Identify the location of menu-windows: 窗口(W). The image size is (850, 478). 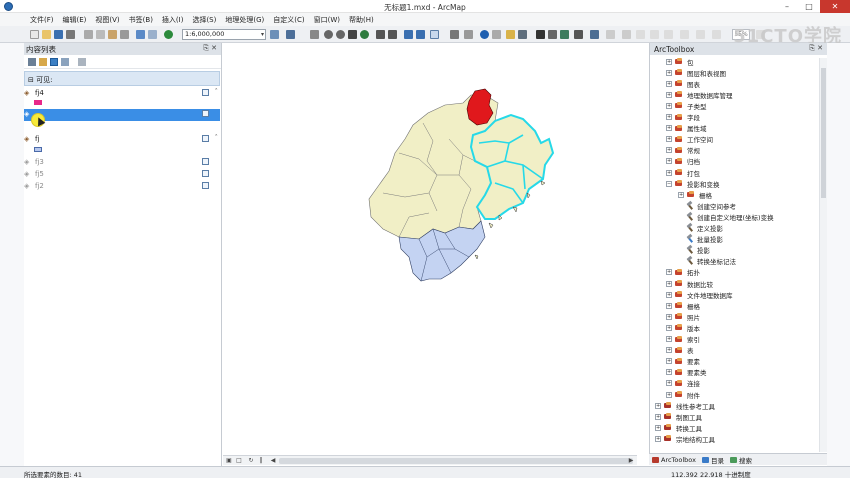
(327, 20).